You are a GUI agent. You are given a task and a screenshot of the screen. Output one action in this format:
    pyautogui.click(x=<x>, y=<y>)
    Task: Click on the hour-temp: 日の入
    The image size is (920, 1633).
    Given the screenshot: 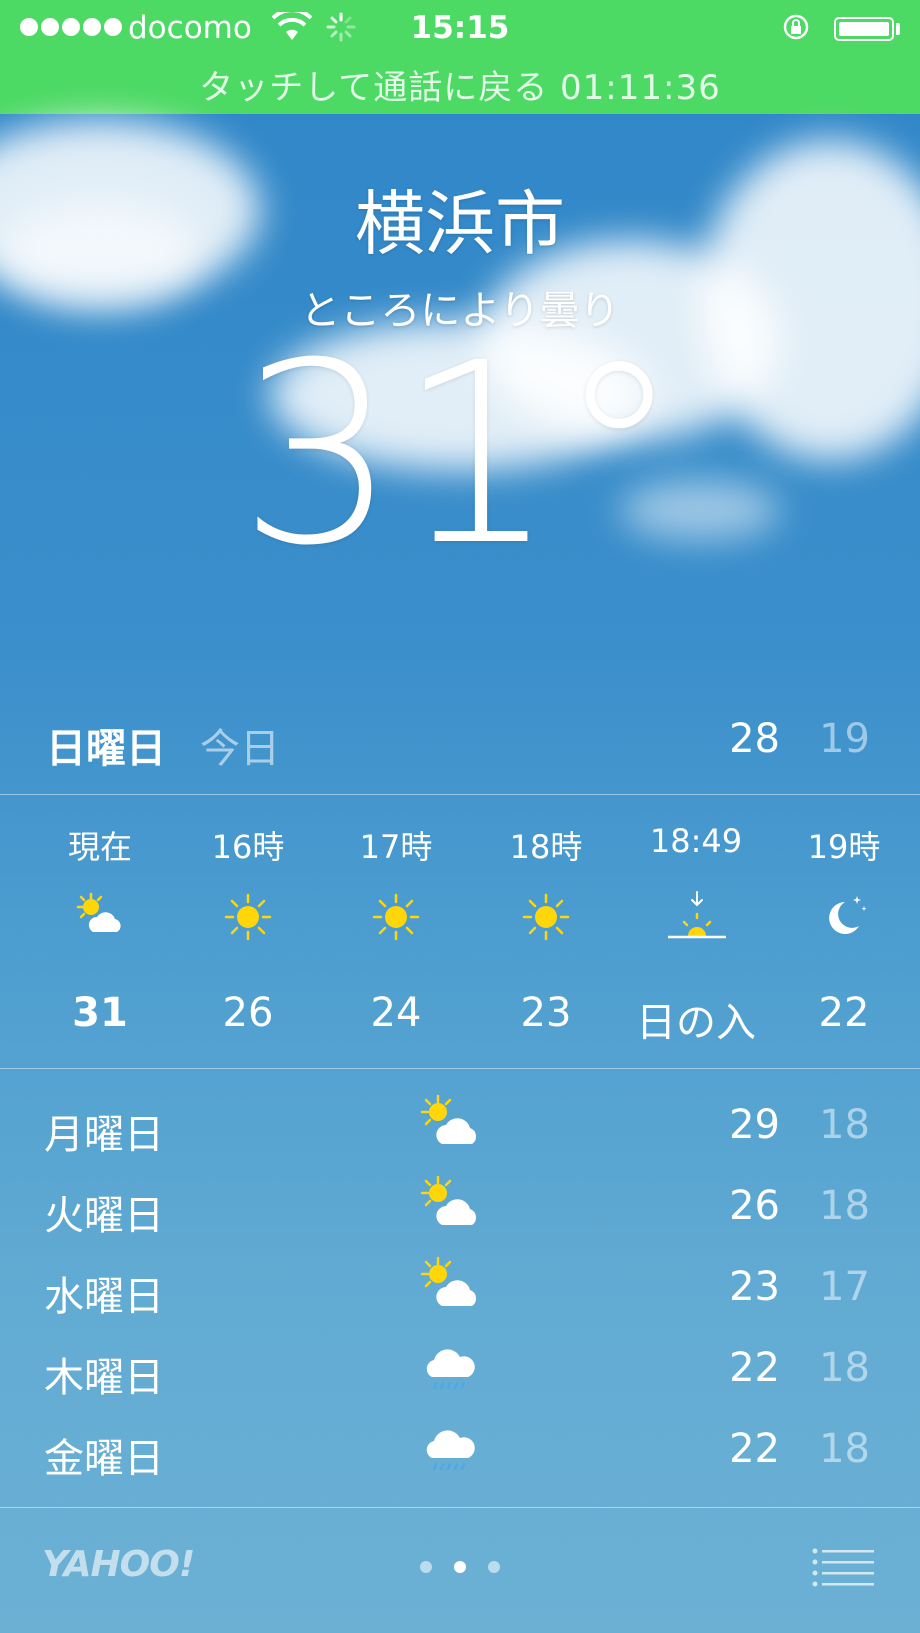 What is the action you would take?
    pyautogui.click(x=696, y=1023)
    